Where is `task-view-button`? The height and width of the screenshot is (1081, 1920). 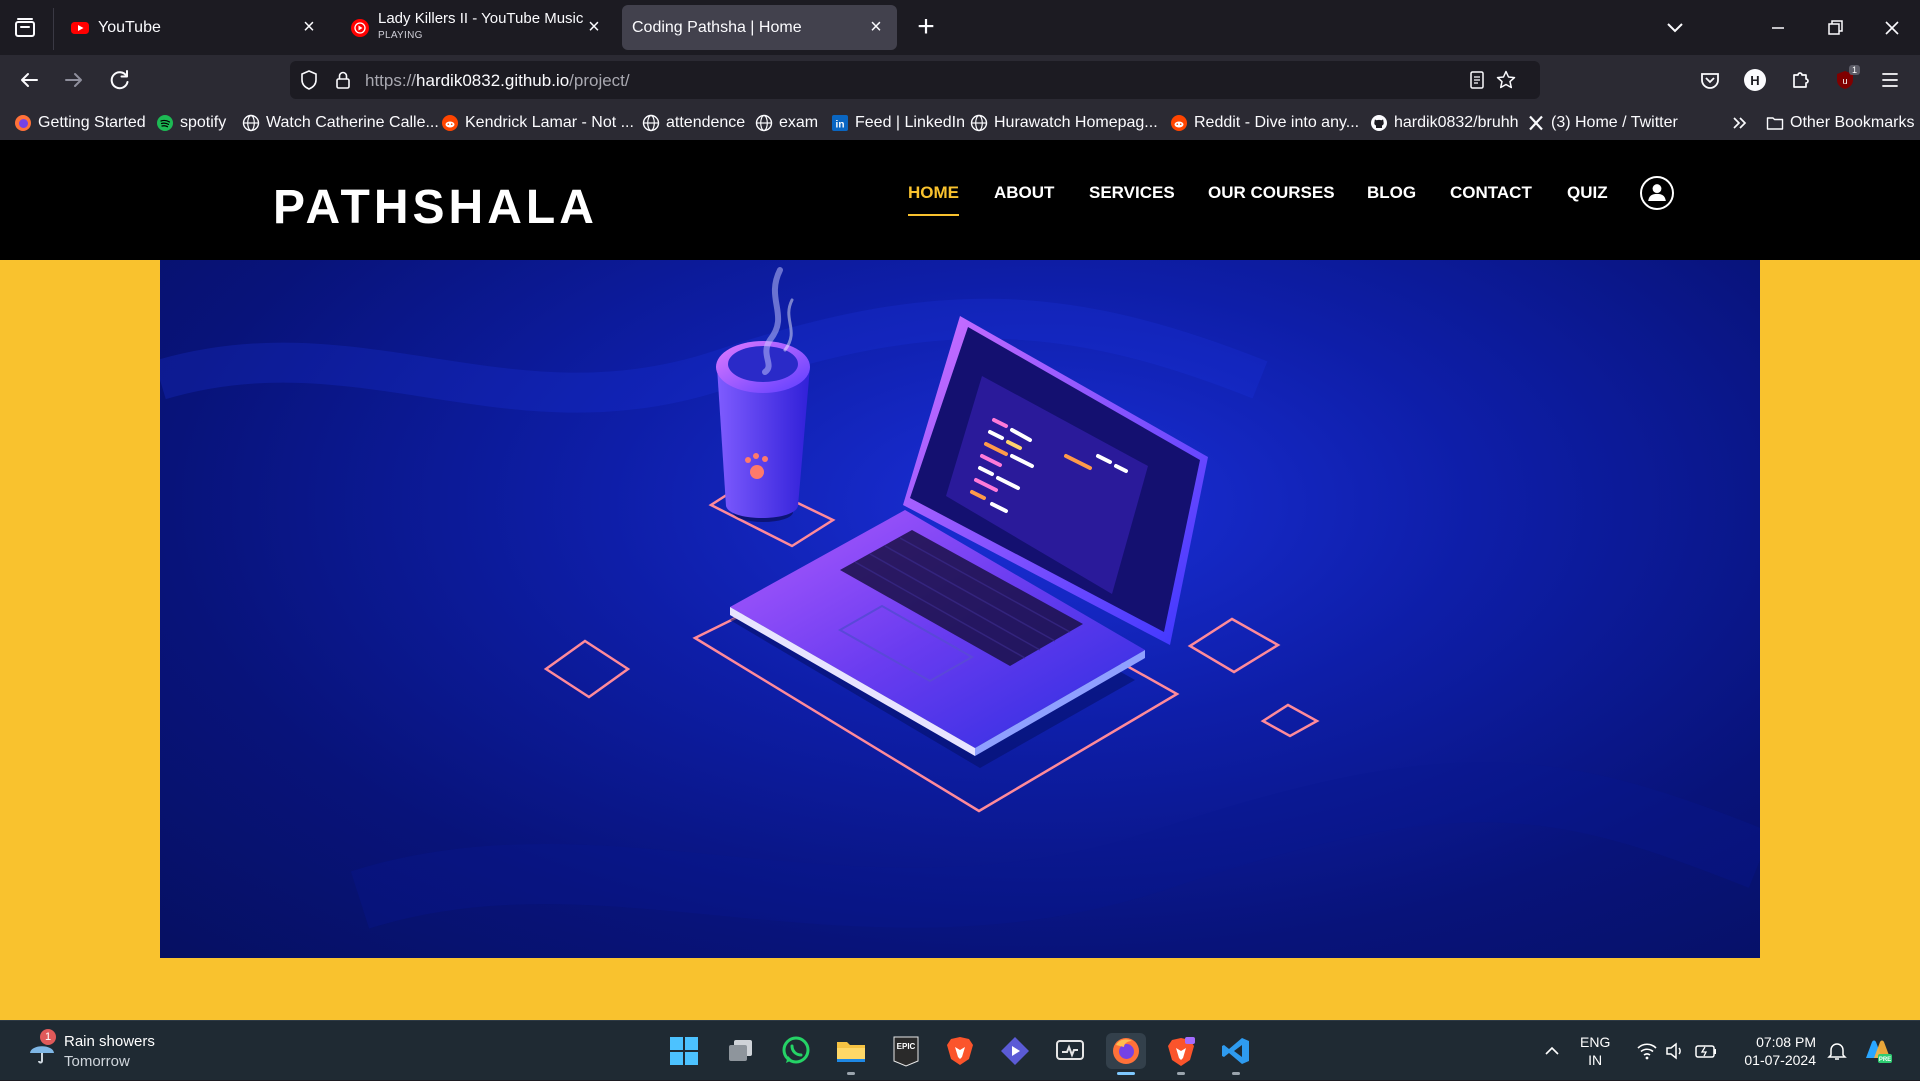
task-view-button is located at coordinates (741, 1051).